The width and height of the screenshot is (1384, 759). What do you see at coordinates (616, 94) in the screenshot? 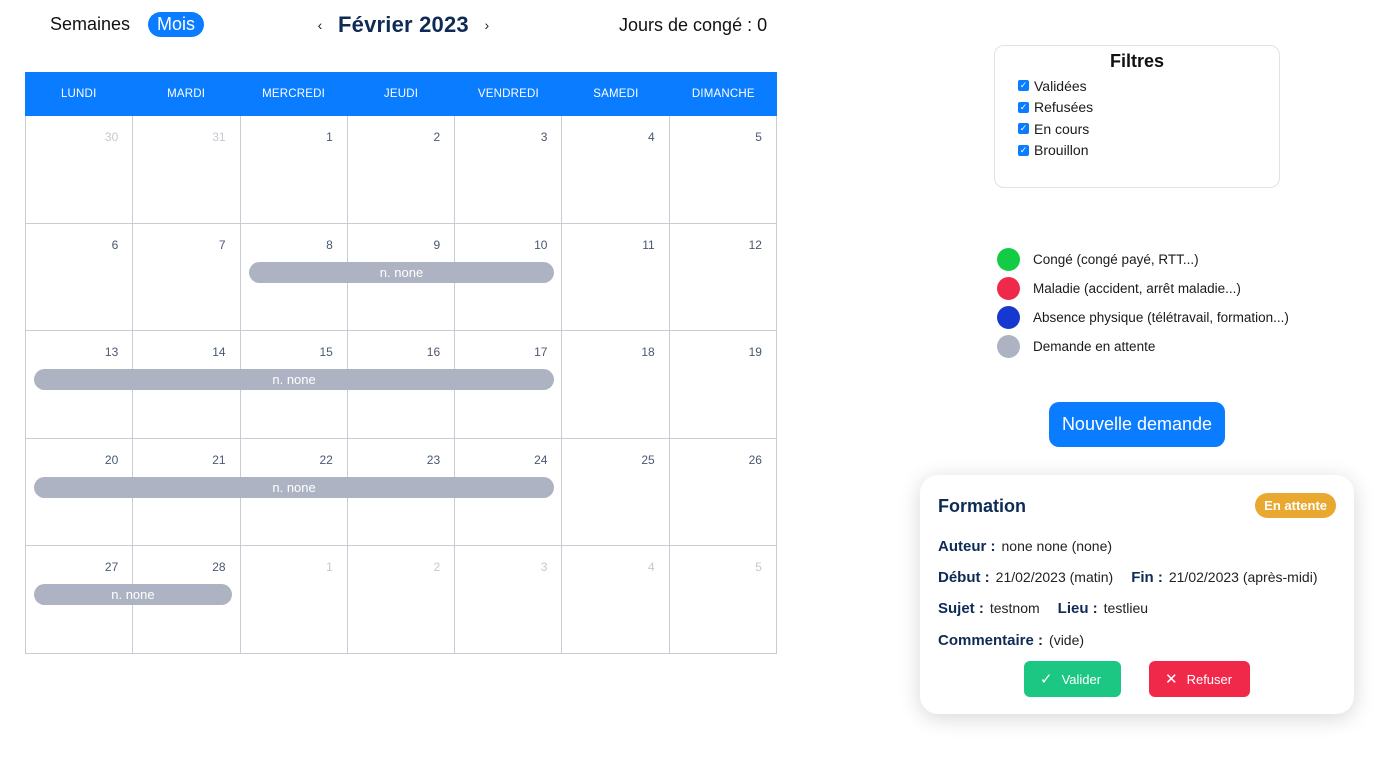
I see `weekday-label: SAMEDI` at bounding box center [616, 94].